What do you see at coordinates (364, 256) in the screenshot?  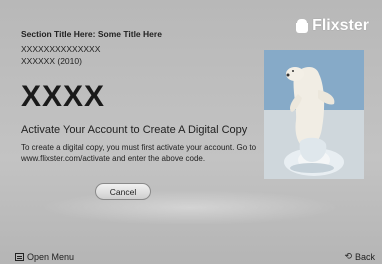 I see `back-label: Back` at bounding box center [364, 256].